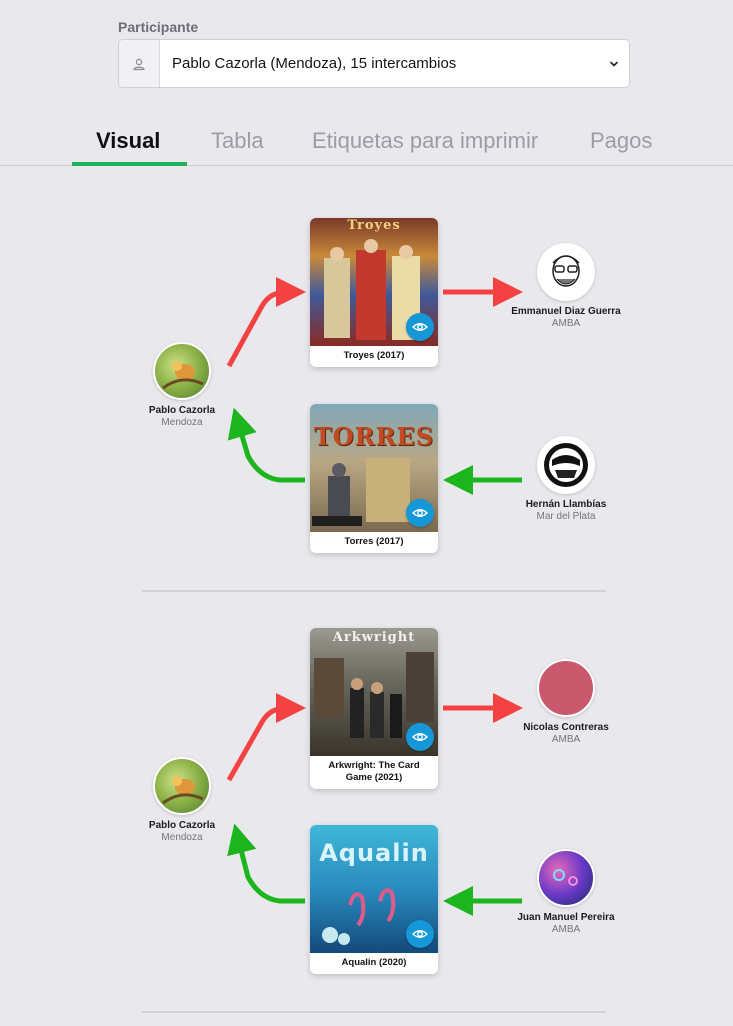  Describe the element at coordinates (621, 141) in the screenshot. I see `tab-pagos: Pagos` at that location.